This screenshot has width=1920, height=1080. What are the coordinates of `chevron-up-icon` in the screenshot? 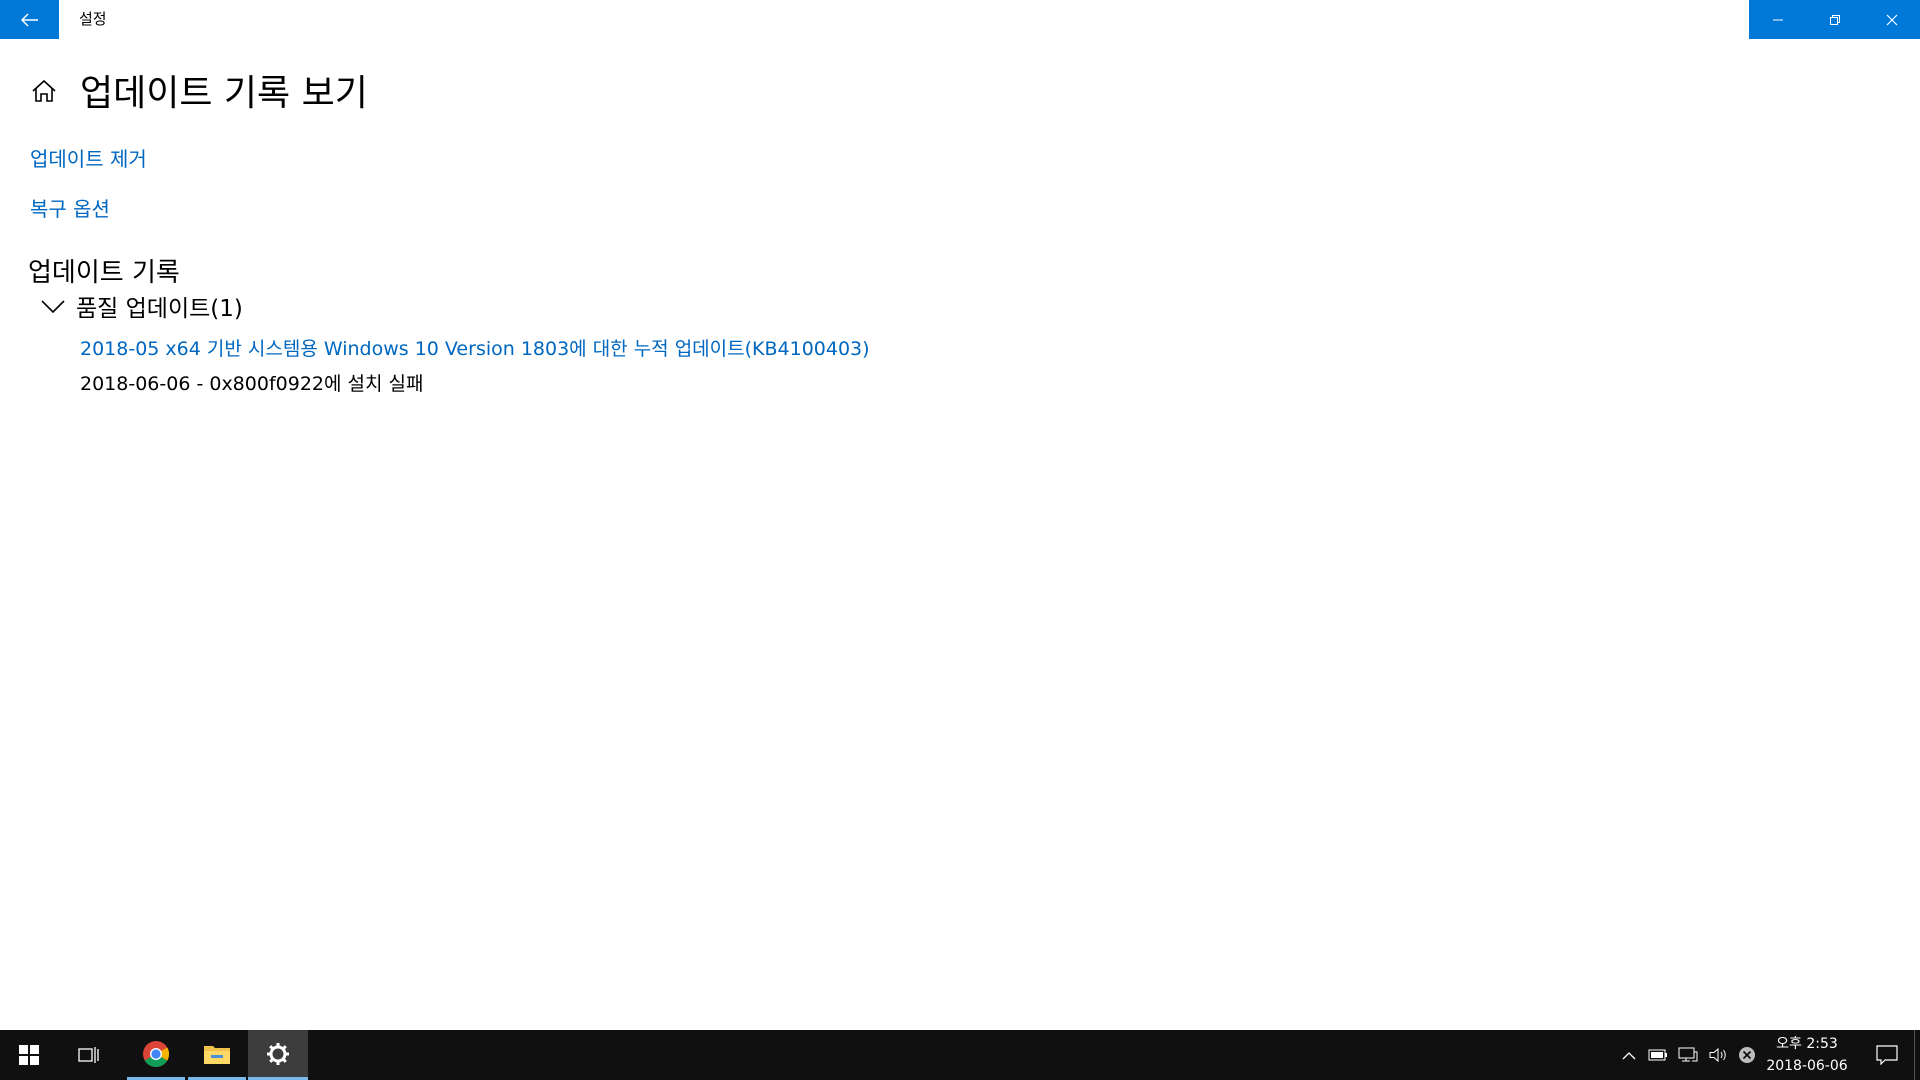 It's located at (1629, 1055).